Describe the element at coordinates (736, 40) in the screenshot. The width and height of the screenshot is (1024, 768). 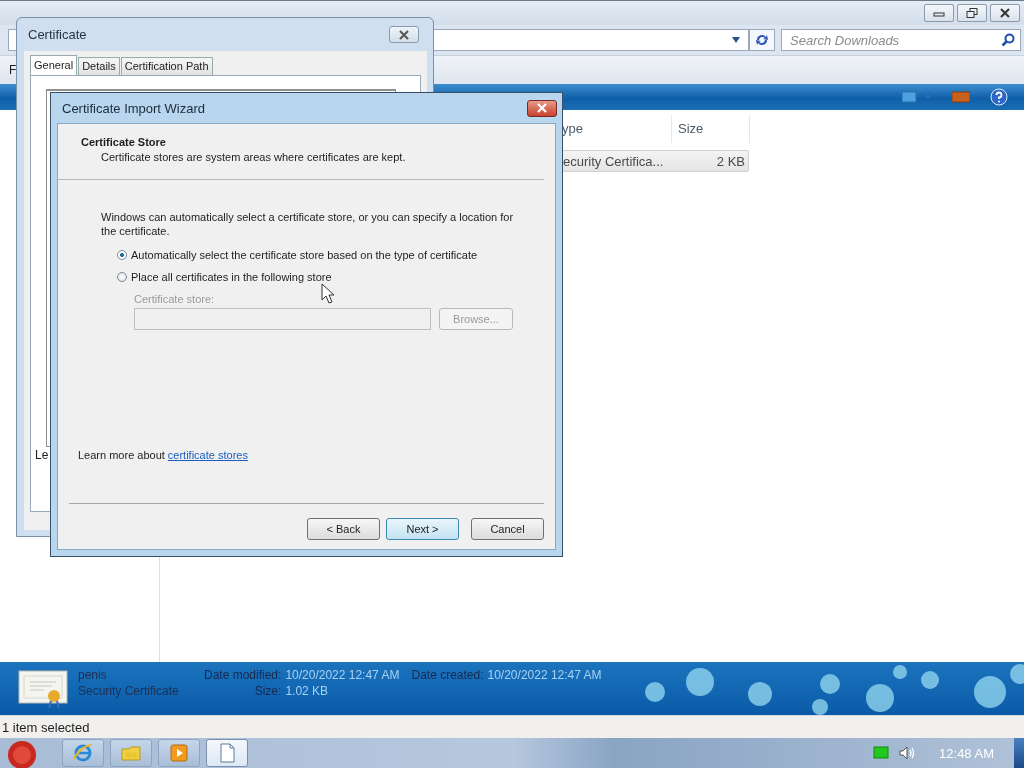
I see `dropdown-arrow-icon` at that location.